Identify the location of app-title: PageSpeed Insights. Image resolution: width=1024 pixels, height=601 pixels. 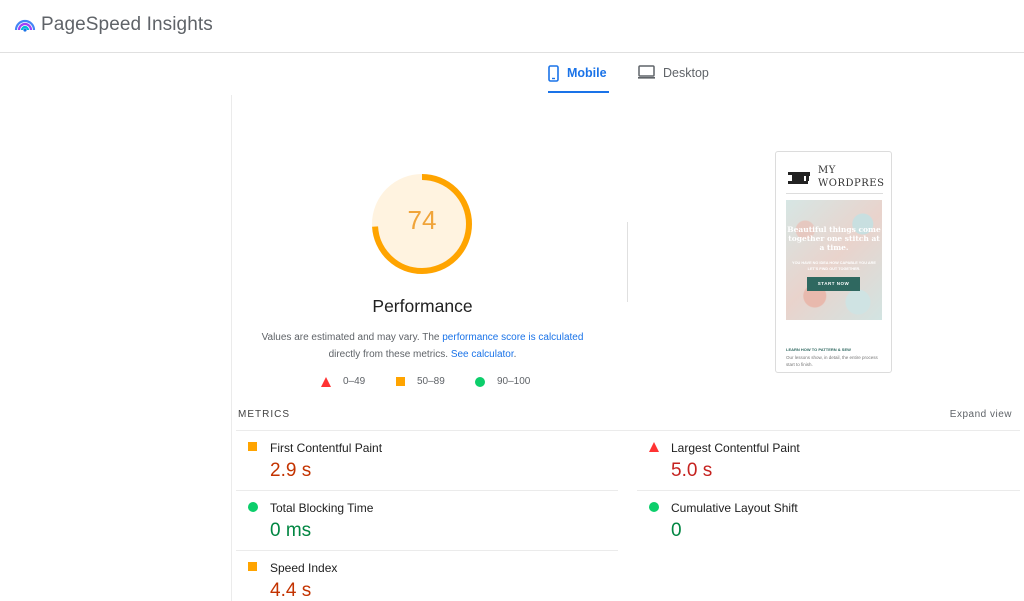
(127, 25).